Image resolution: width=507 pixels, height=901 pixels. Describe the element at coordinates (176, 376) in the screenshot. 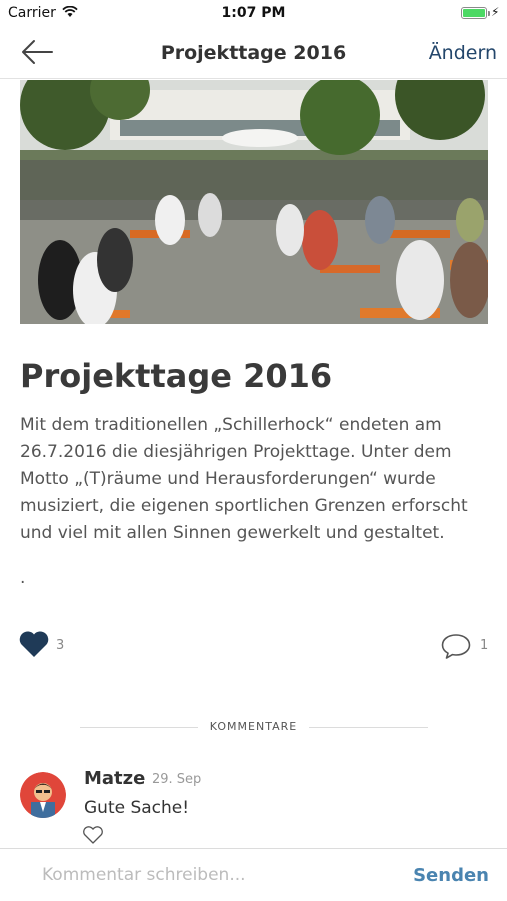

I see `article-headline: Projekttage 2016` at that location.